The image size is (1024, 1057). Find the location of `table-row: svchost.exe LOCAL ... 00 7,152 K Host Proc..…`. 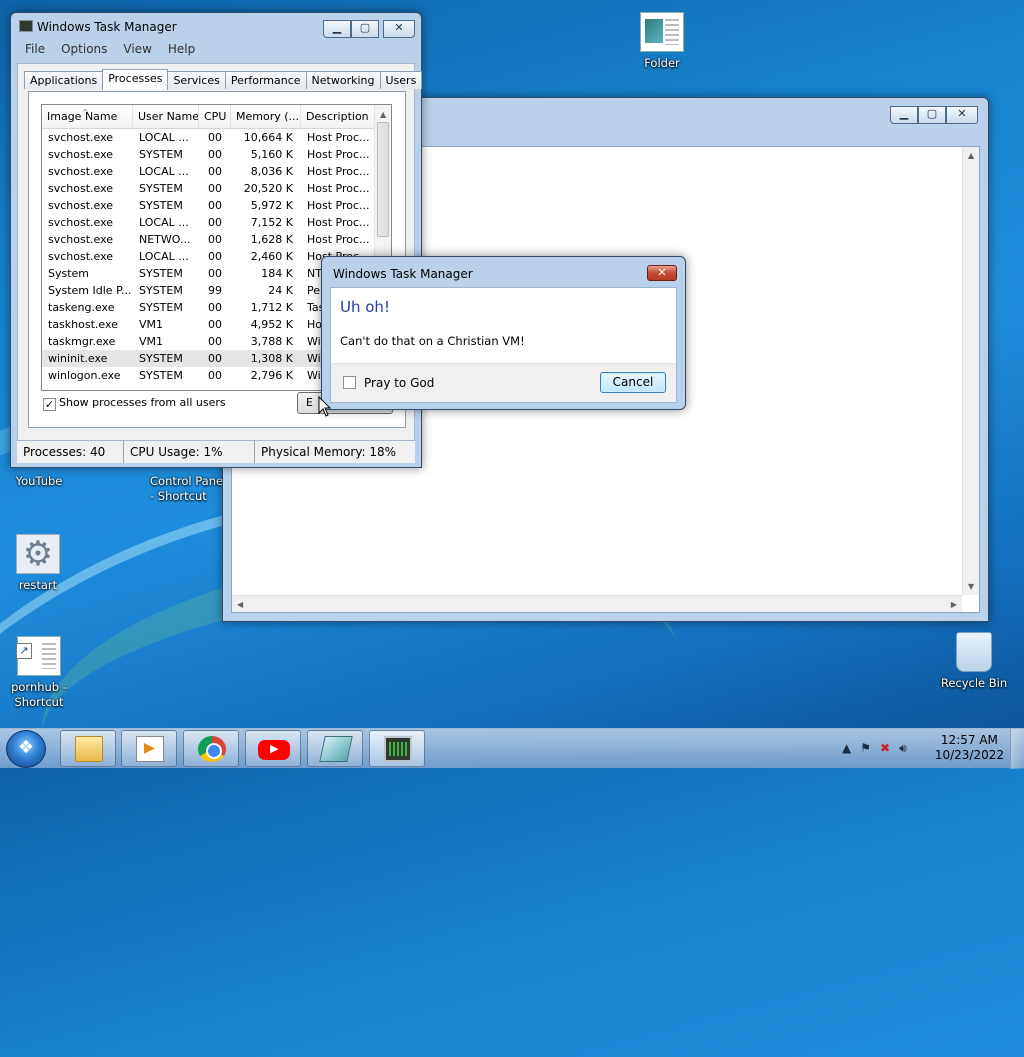

table-row: svchost.exe LOCAL ... 00 7,152 K Host Proc..… is located at coordinates (216, 222).